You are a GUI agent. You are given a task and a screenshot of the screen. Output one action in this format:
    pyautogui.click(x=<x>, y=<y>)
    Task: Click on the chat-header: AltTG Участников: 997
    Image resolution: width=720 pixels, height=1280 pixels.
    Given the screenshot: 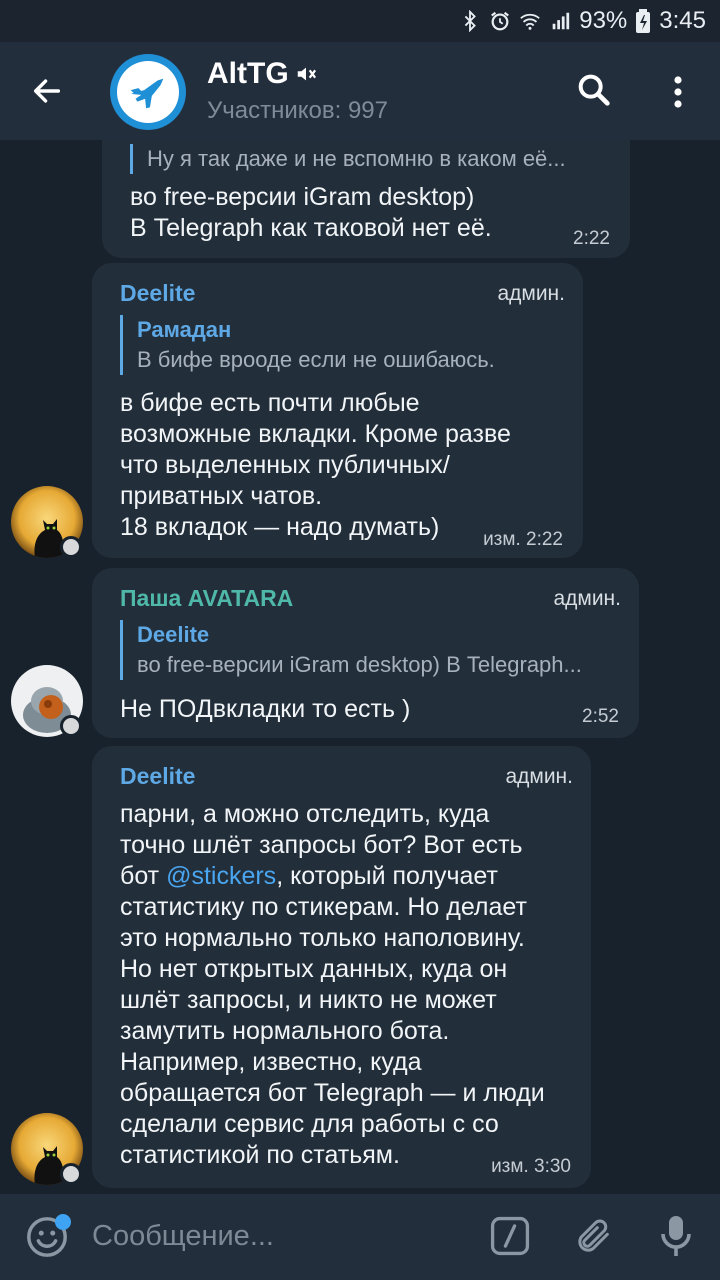 What is the action you would take?
    pyautogui.click(x=360, y=91)
    